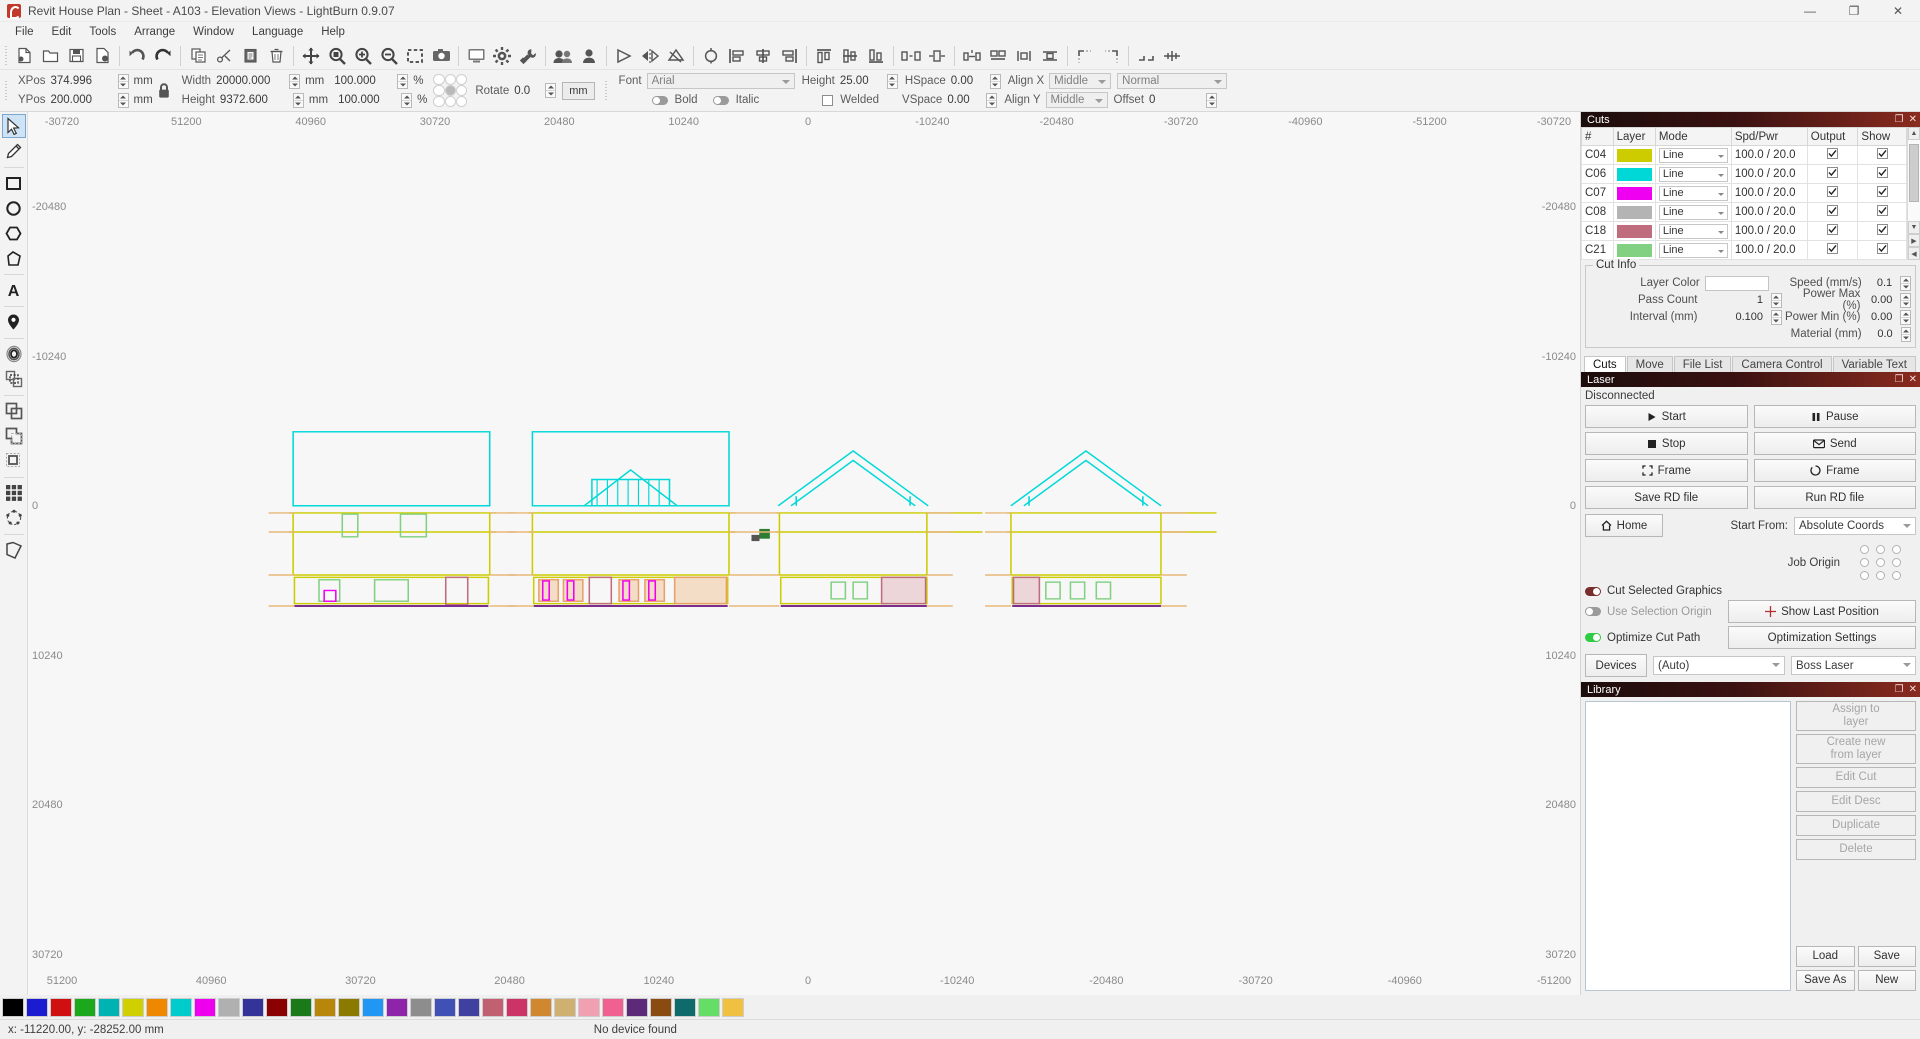 The image size is (1920, 1039). I want to click on job-origin-tr, so click(1896, 549).